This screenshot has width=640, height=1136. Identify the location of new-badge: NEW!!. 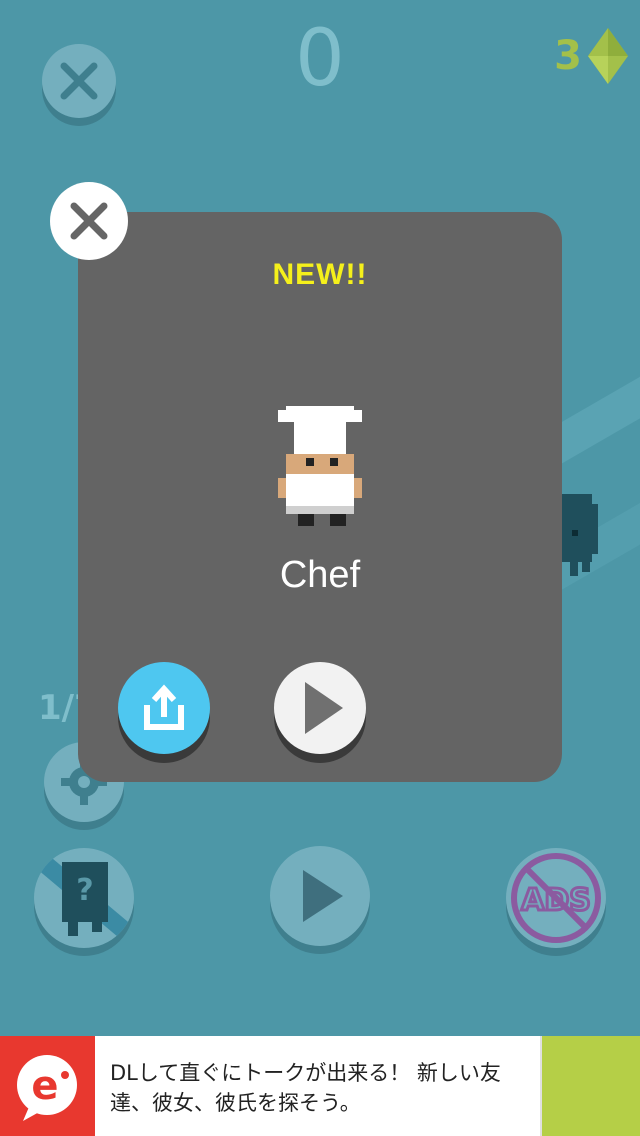
(320, 274).